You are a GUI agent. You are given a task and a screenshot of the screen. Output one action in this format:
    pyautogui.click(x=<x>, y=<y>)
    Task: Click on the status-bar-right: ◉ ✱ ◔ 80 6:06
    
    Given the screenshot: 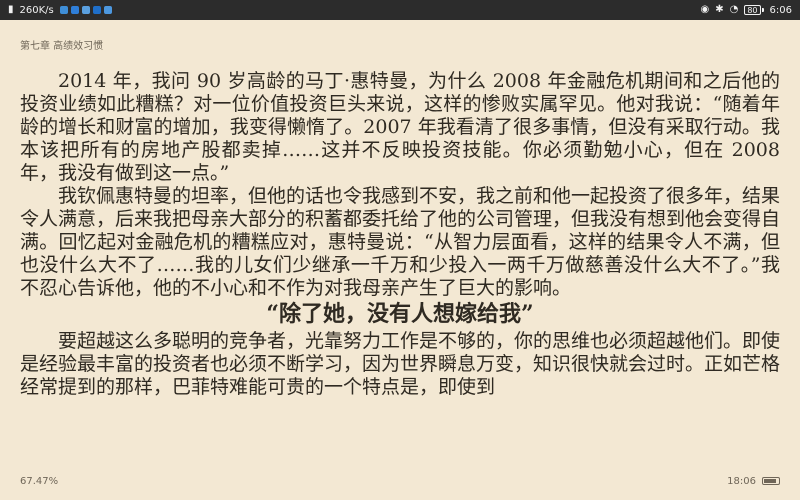 What is the action you would take?
    pyautogui.click(x=746, y=10)
    